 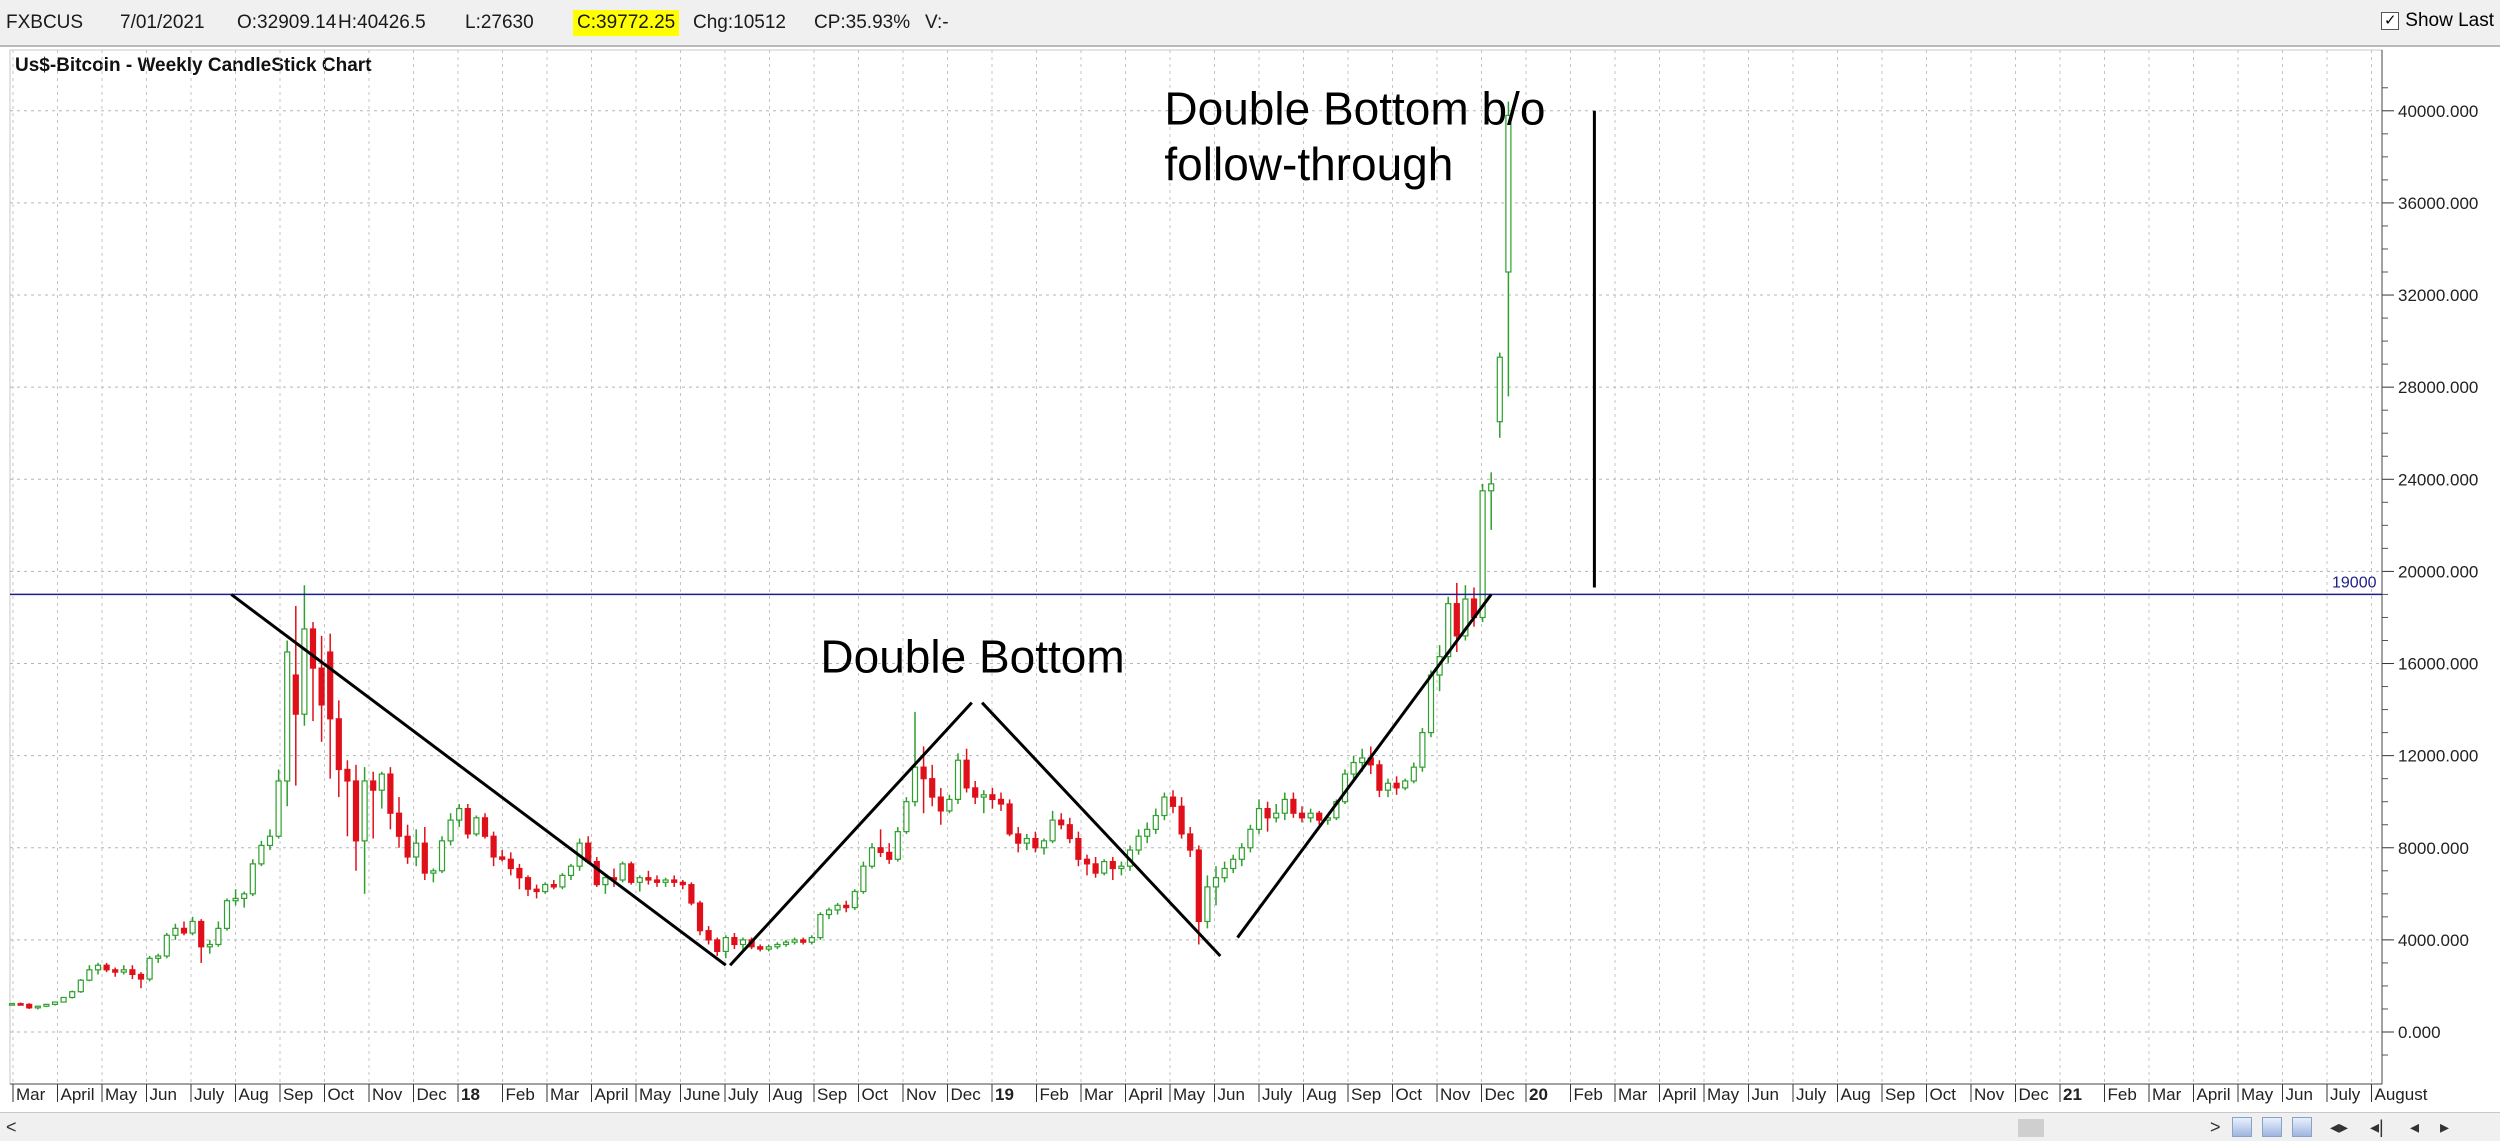 What do you see at coordinates (2215, 1127) in the screenshot?
I see `scroll-right-icon: >` at bounding box center [2215, 1127].